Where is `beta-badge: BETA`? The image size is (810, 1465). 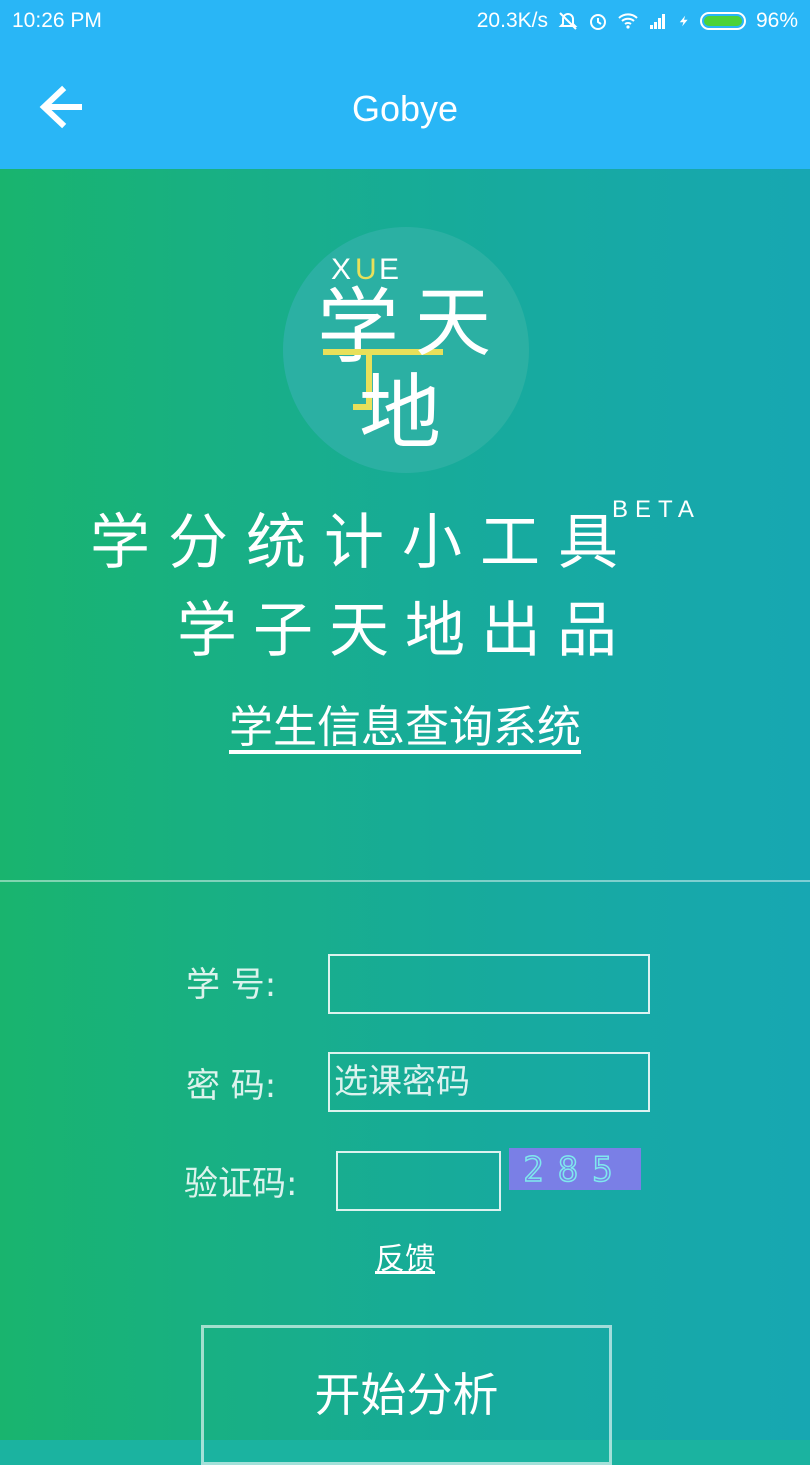
beta-badge: BETA is located at coordinates (656, 509).